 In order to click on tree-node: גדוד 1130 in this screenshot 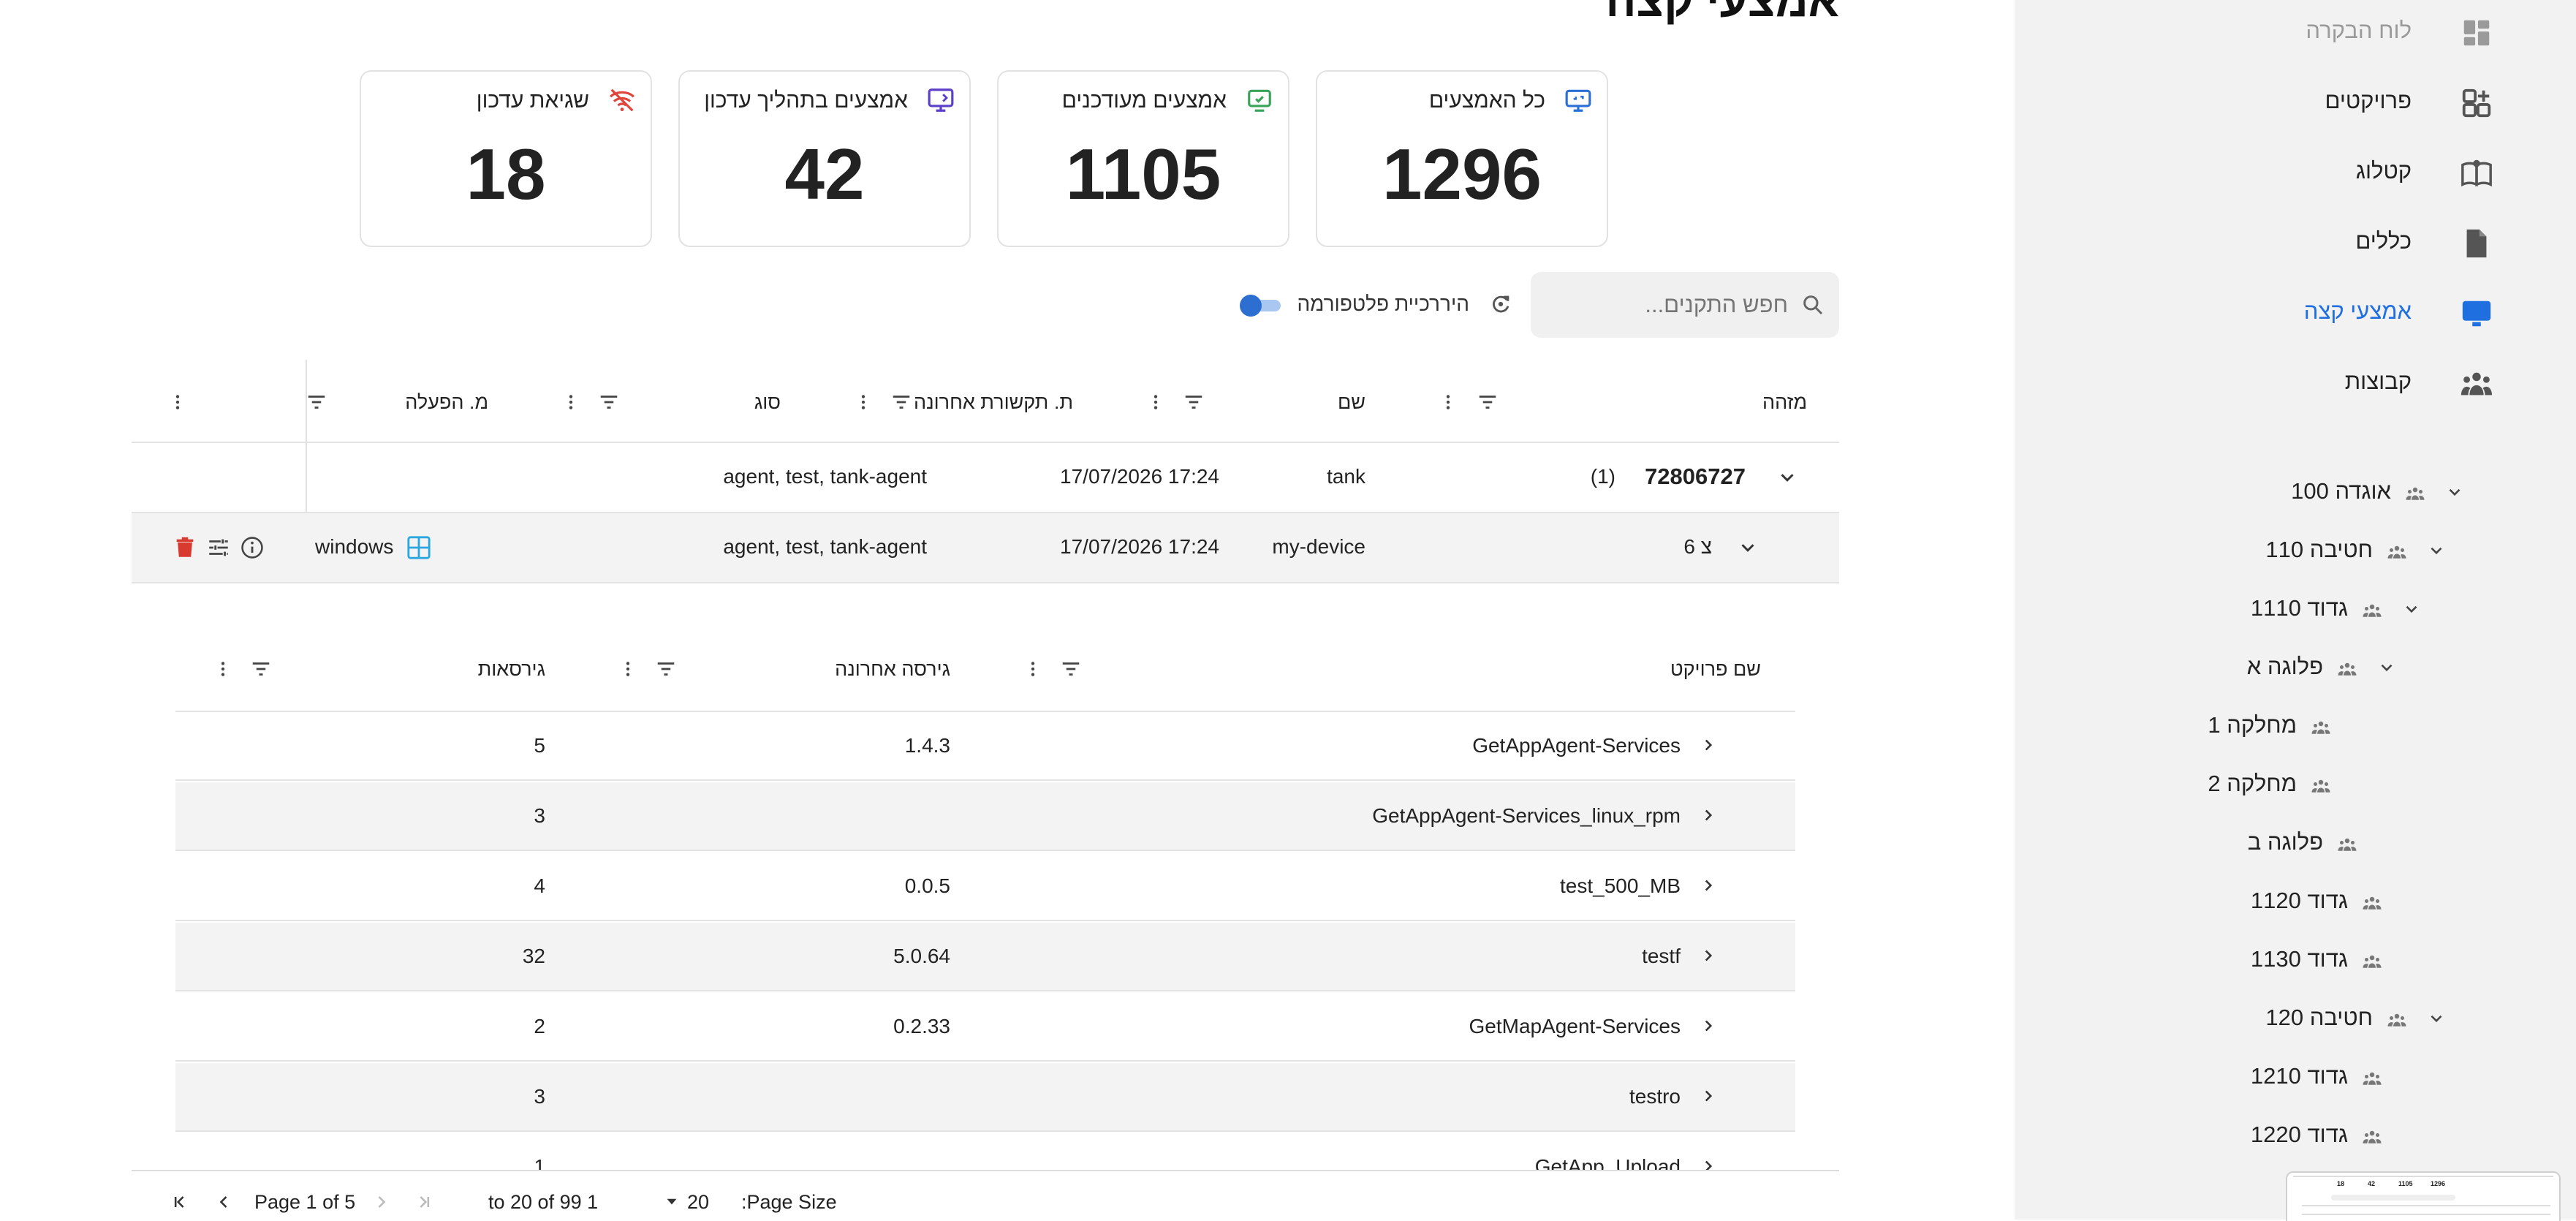, I will do `click(2318, 961)`.